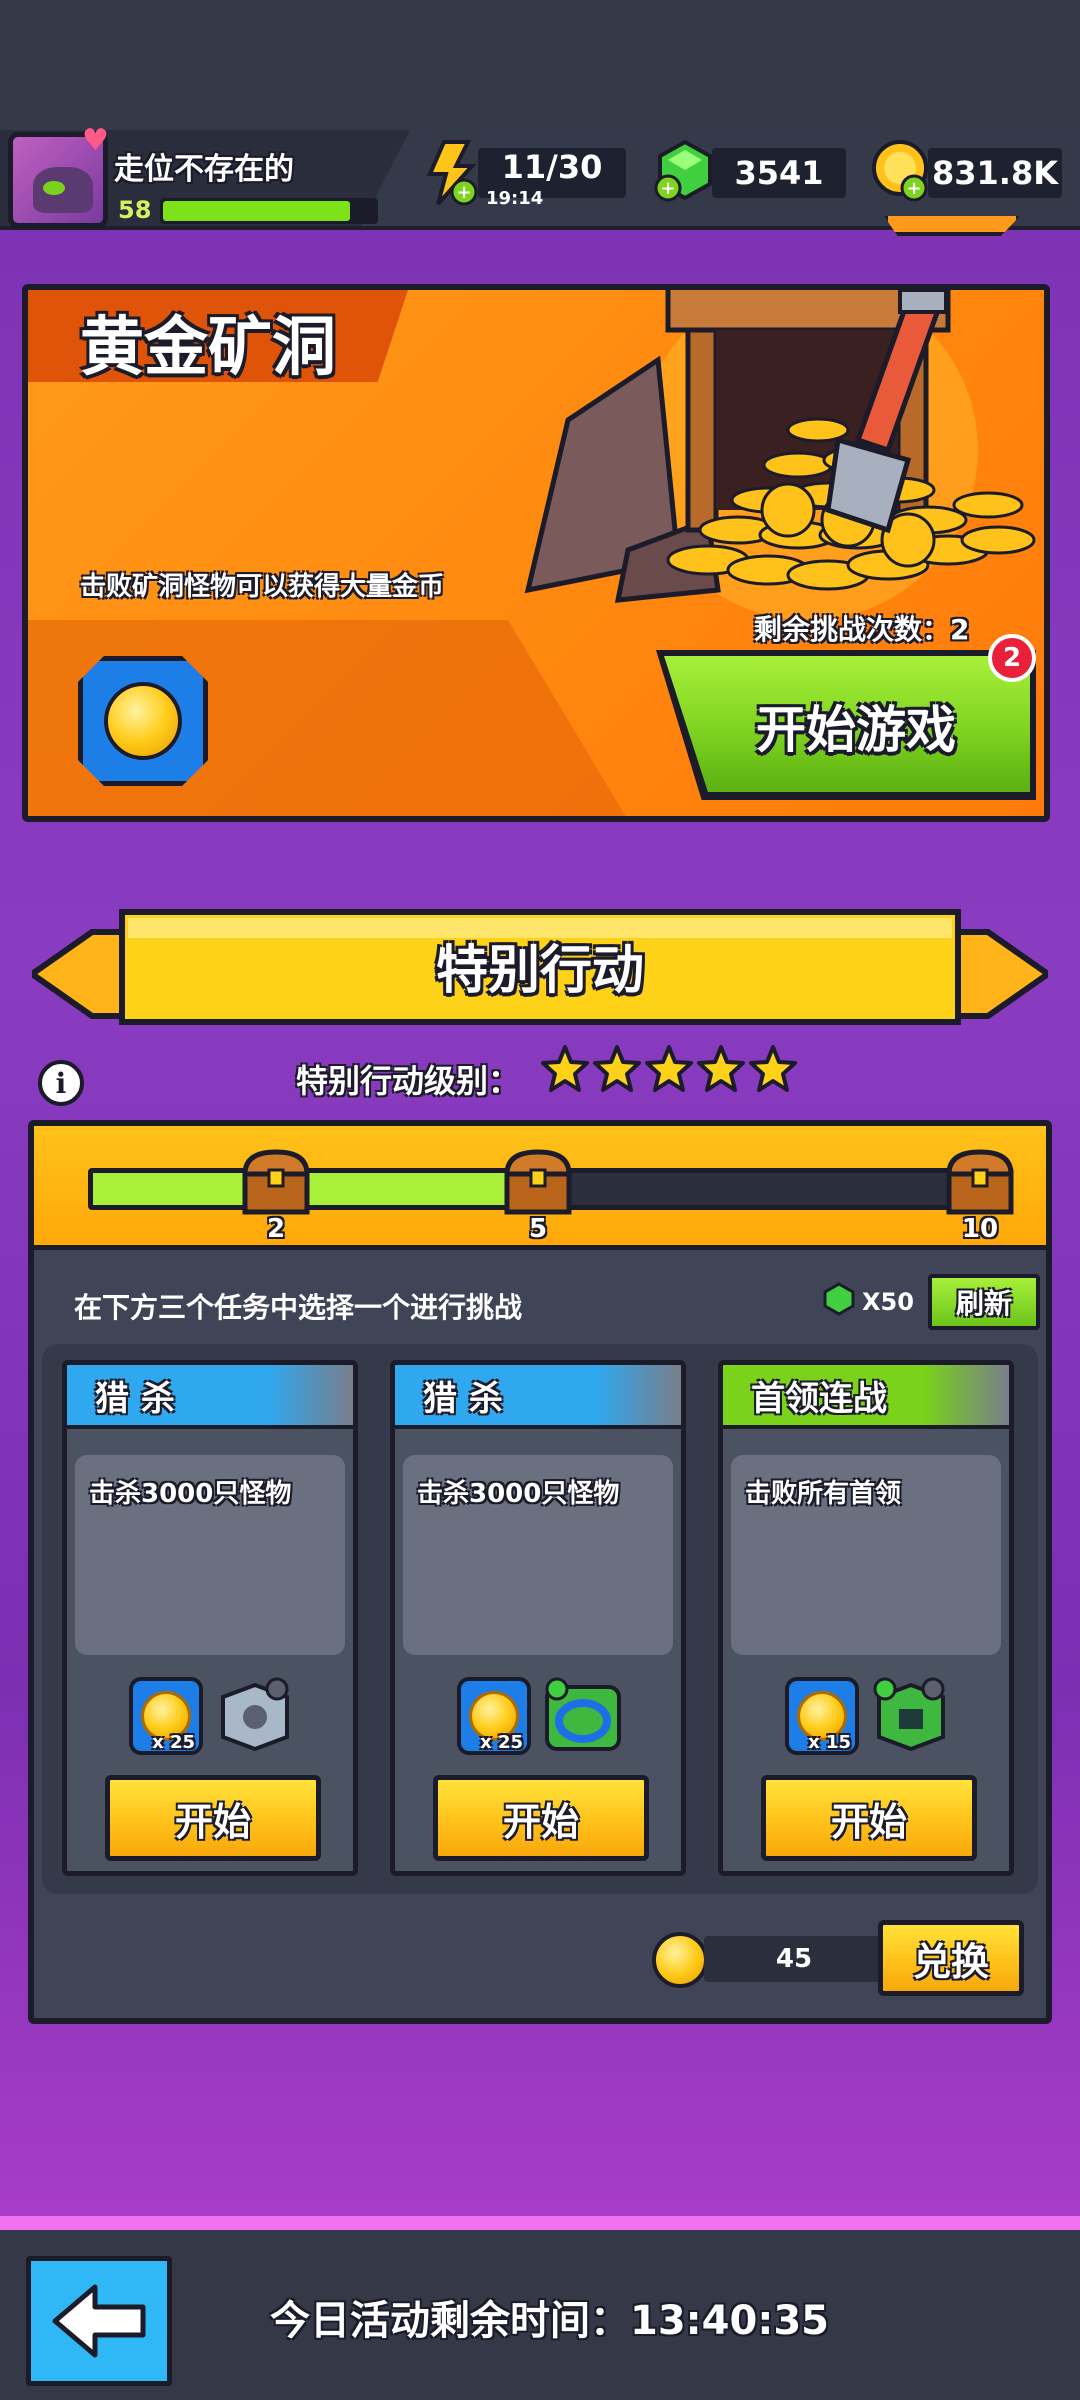  Describe the element at coordinates (540, 2223) in the screenshot. I see `footer-divider` at that location.